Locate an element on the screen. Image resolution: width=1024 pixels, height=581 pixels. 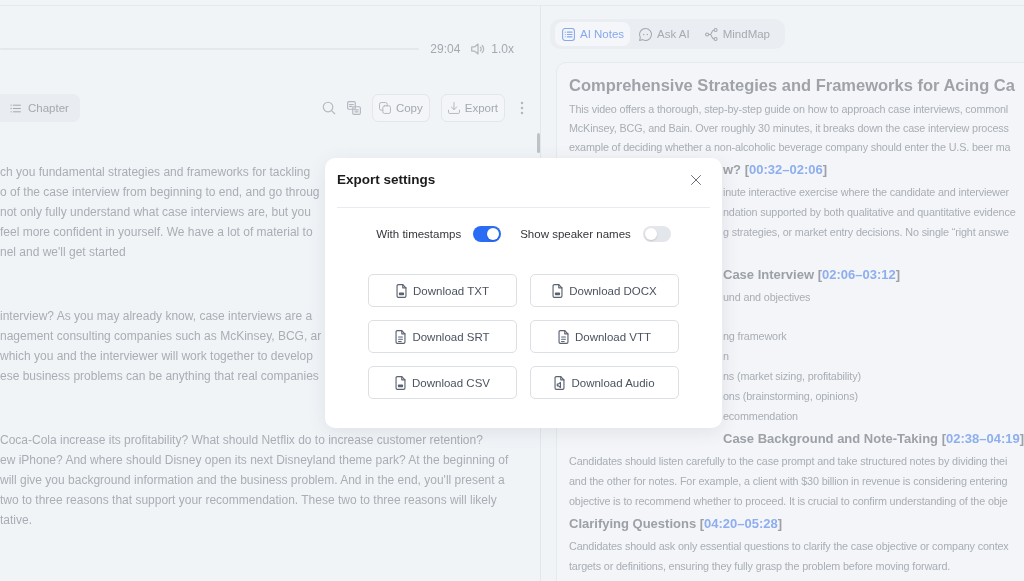
playback-speed: 1.0x is located at coordinates (502, 49).